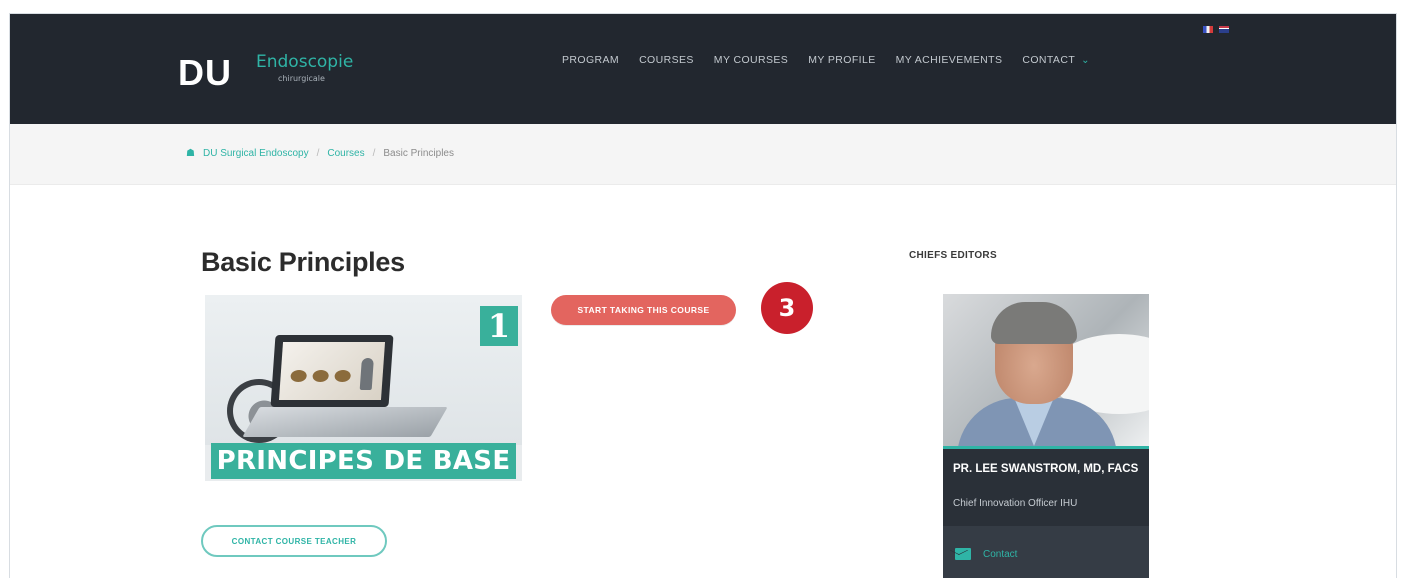  What do you see at coordinates (303, 262) in the screenshot?
I see `course-title: Basic Principles` at bounding box center [303, 262].